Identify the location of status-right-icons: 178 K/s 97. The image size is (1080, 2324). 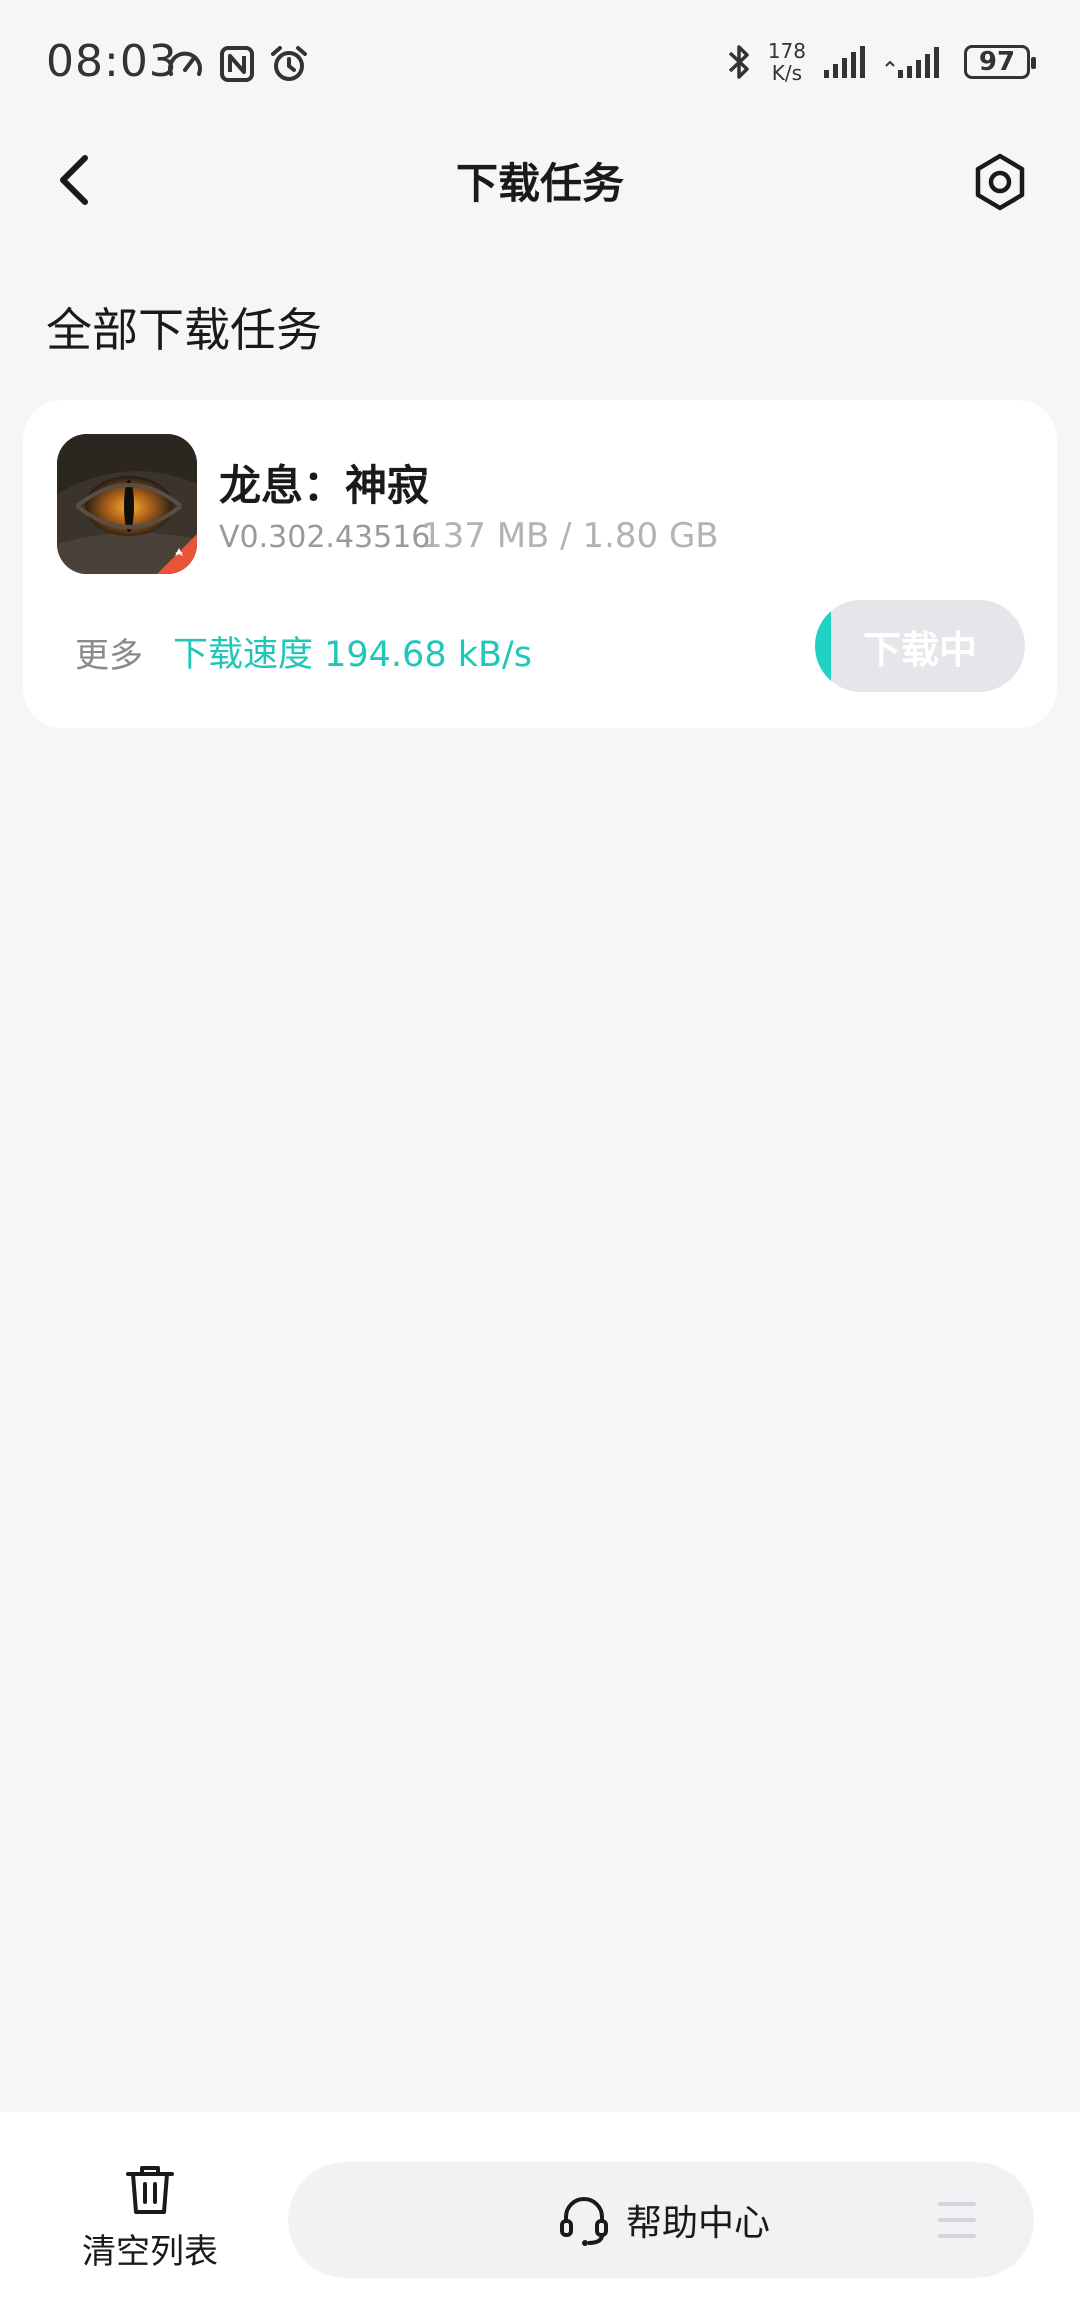
(881, 62).